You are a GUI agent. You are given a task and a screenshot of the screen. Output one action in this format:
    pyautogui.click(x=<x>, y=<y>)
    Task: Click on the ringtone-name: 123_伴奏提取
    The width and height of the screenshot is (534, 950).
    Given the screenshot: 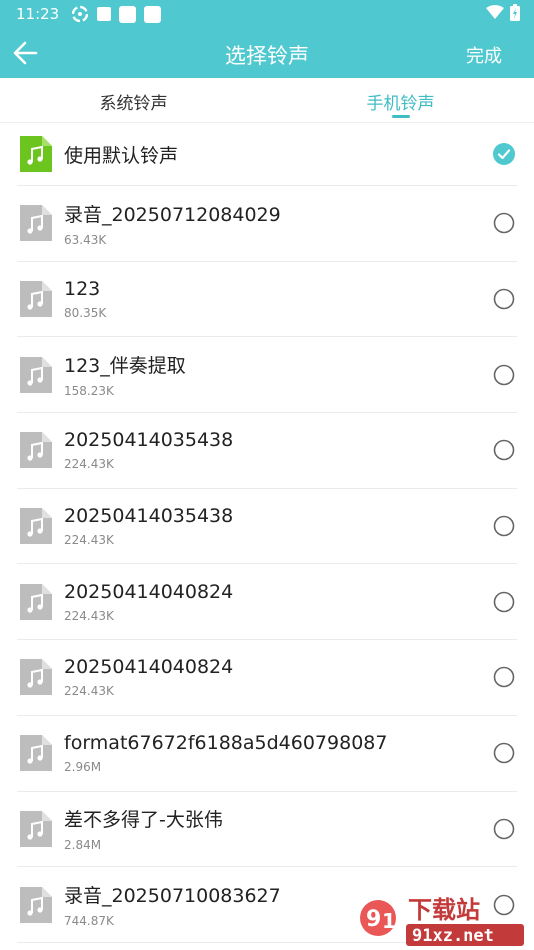 What is the action you would take?
    pyautogui.click(x=125, y=366)
    